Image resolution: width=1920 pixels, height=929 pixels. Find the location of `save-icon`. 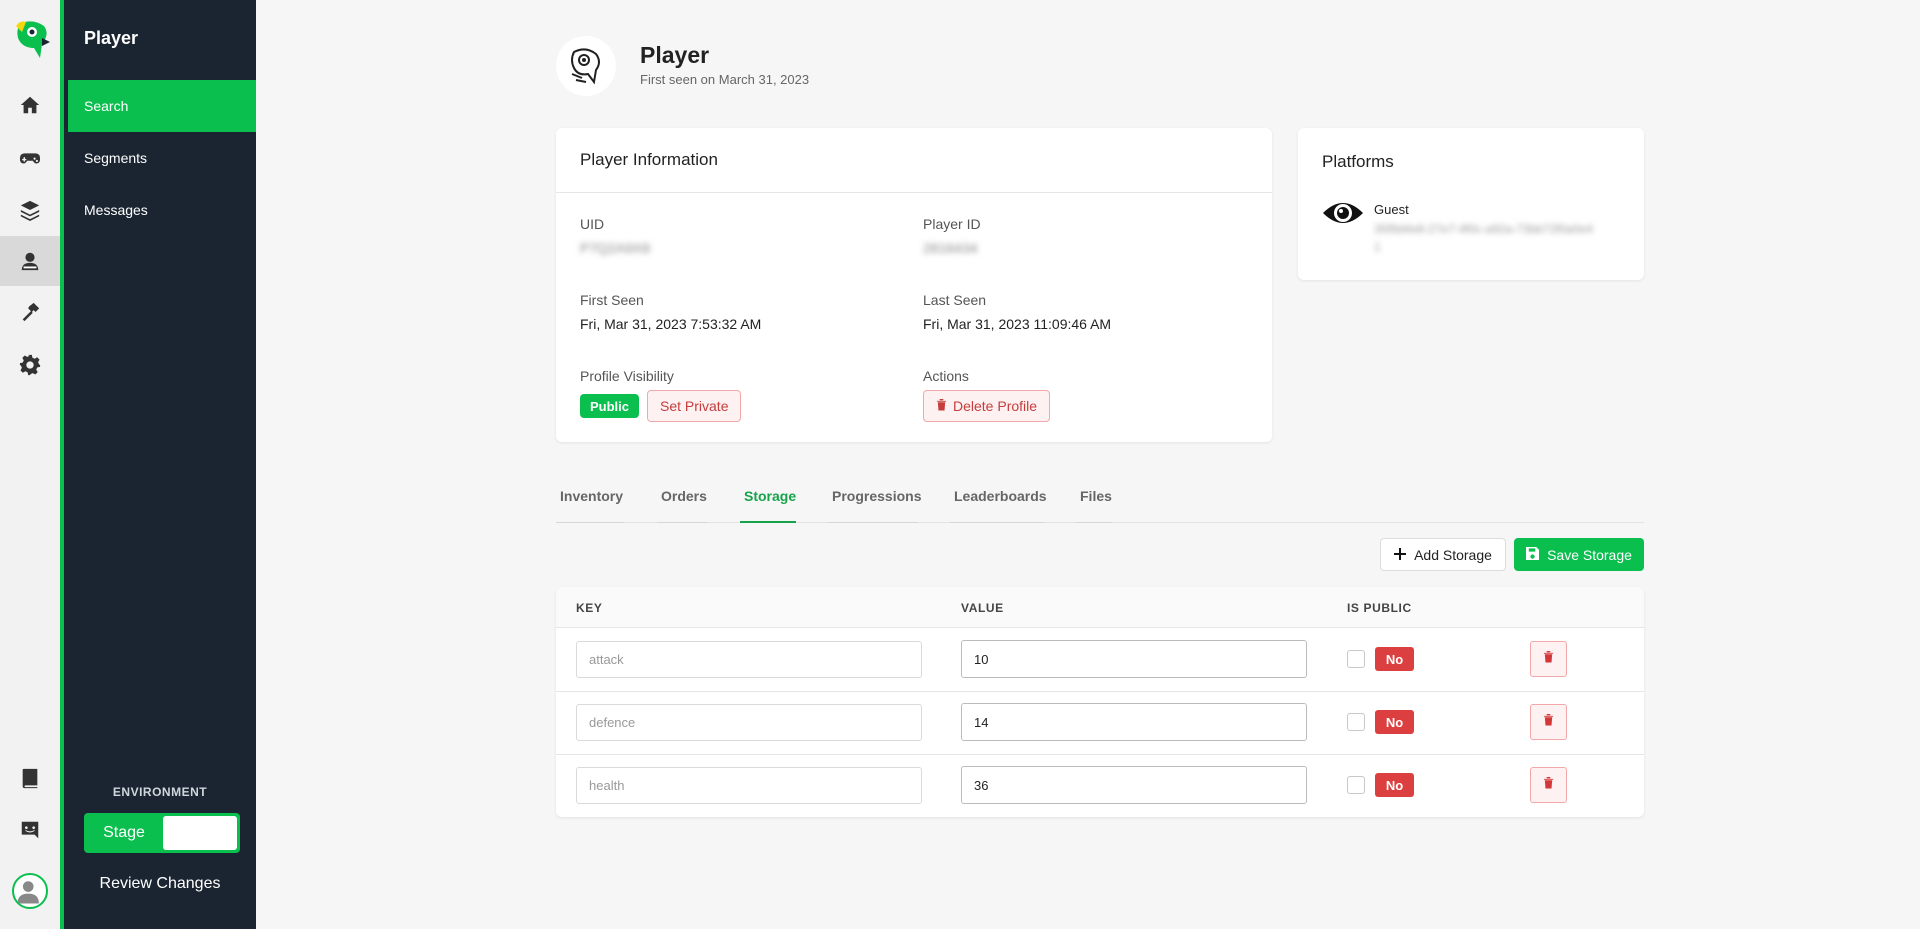

save-icon is located at coordinates (1533, 554).